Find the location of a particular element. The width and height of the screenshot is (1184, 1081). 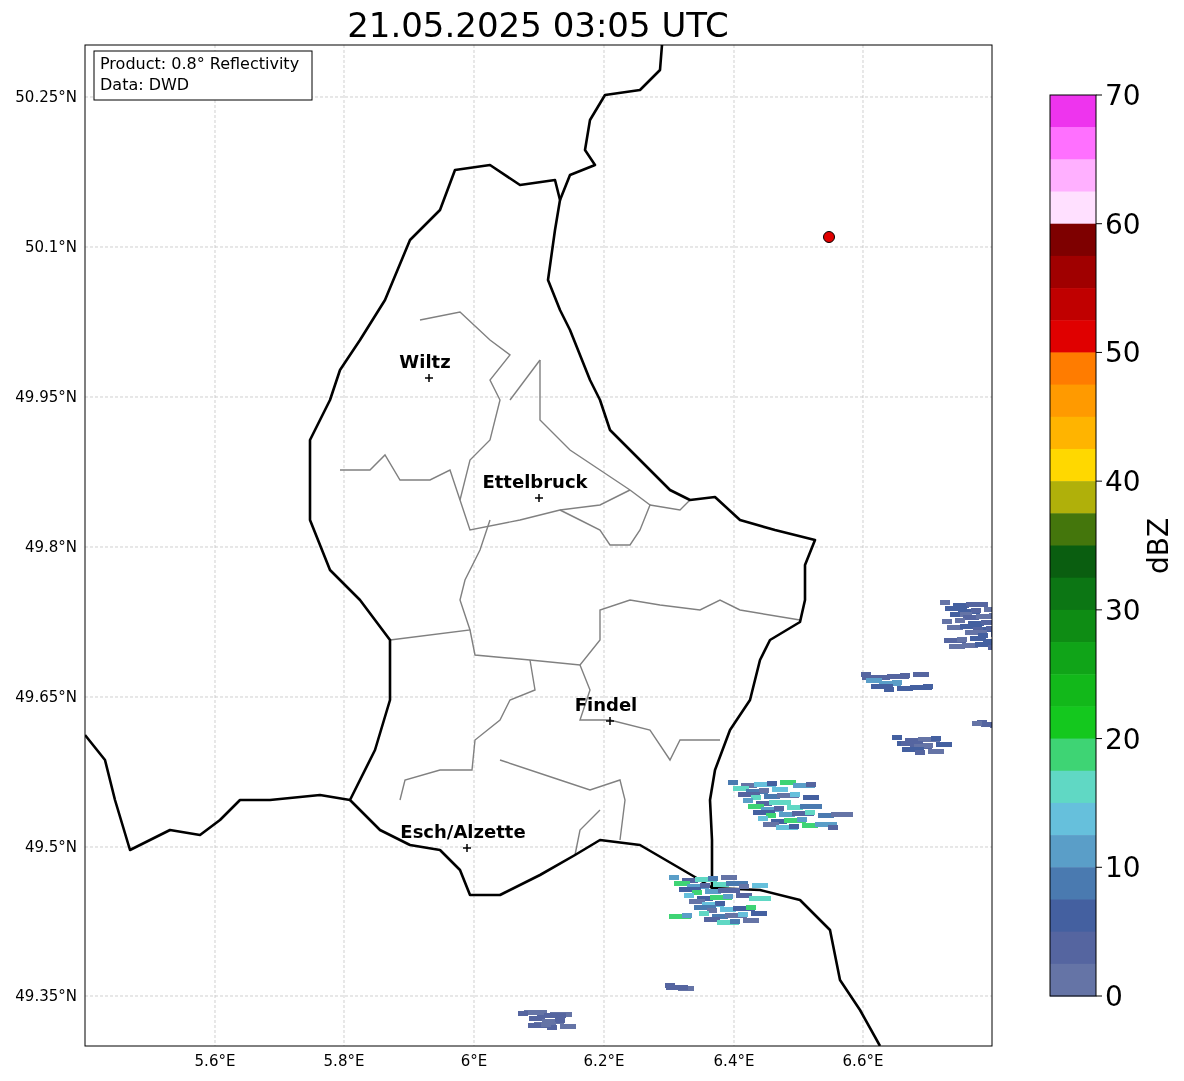

axis-tick-label: 6°E is located at coordinates (474, 1061).